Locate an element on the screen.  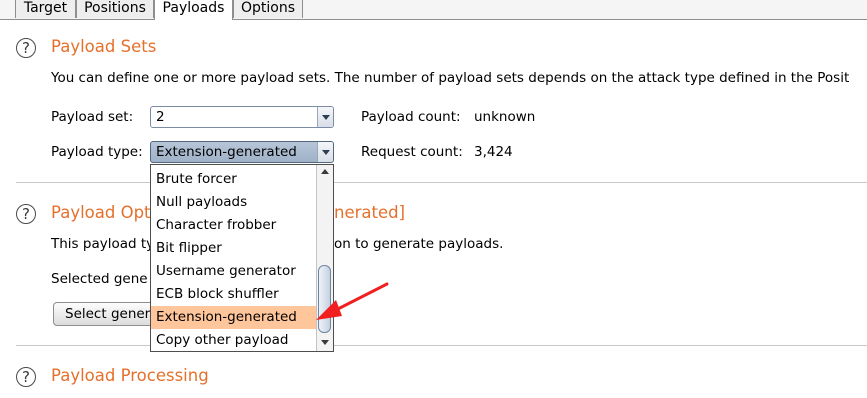
annotation-arrow is located at coordinates (352, 301).